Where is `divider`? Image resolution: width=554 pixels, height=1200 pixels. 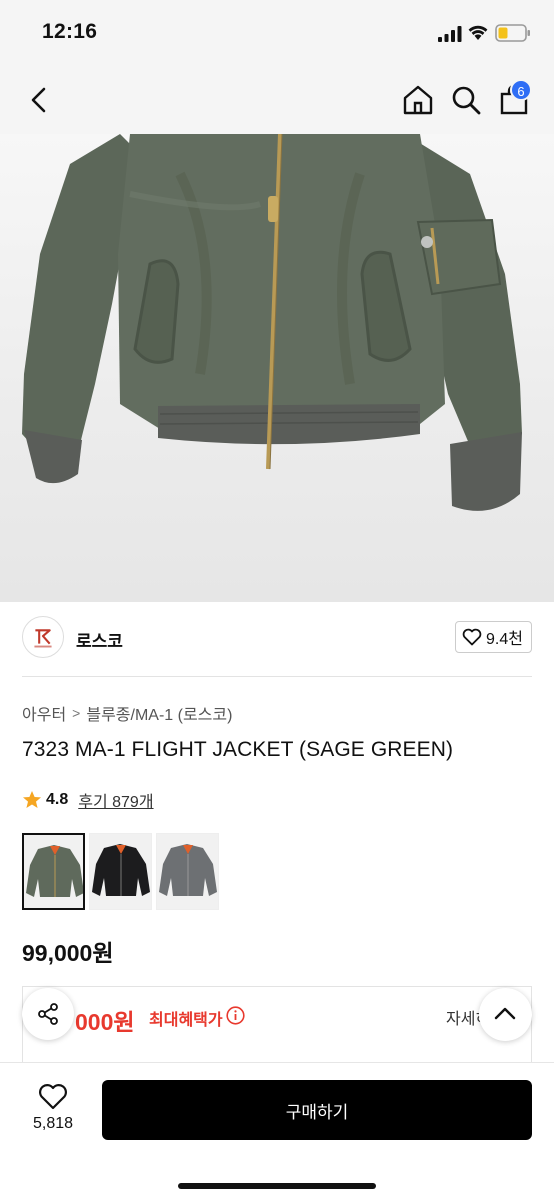 divider is located at coordinates (277, 676).